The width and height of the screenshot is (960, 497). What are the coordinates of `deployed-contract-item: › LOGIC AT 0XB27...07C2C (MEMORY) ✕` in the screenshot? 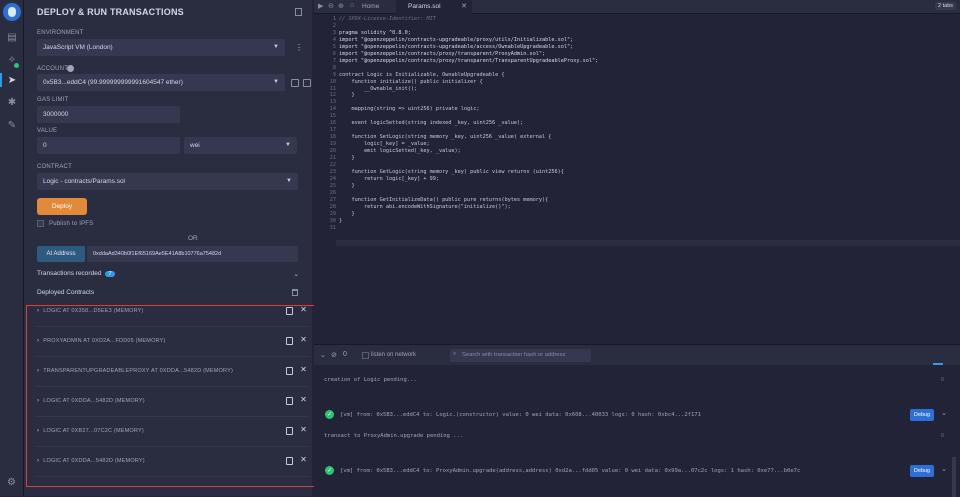 It's located at (173, 431).